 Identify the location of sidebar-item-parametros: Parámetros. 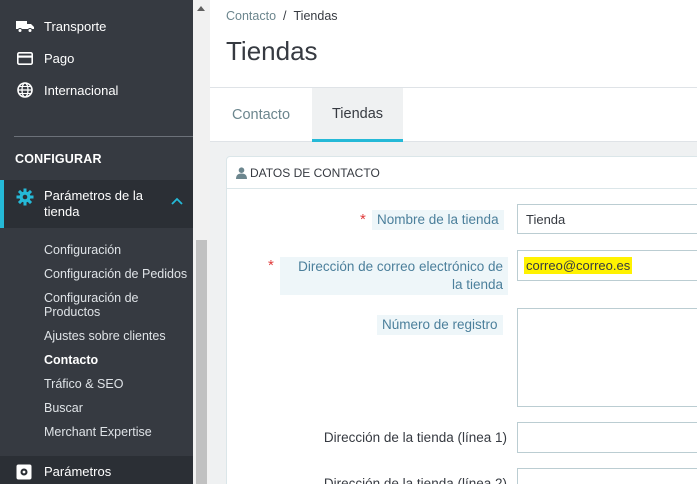
(96, 470).